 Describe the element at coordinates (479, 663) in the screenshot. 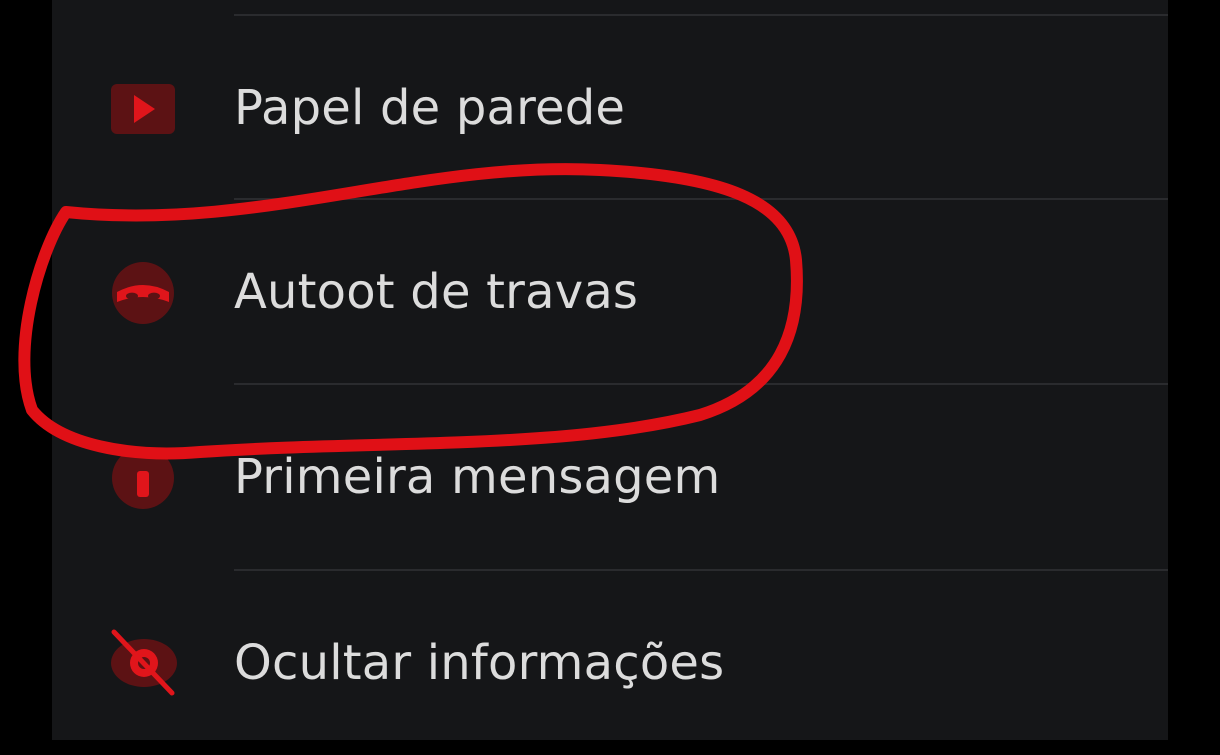

I see `settings-item-label: Ocultar informações` at that location.